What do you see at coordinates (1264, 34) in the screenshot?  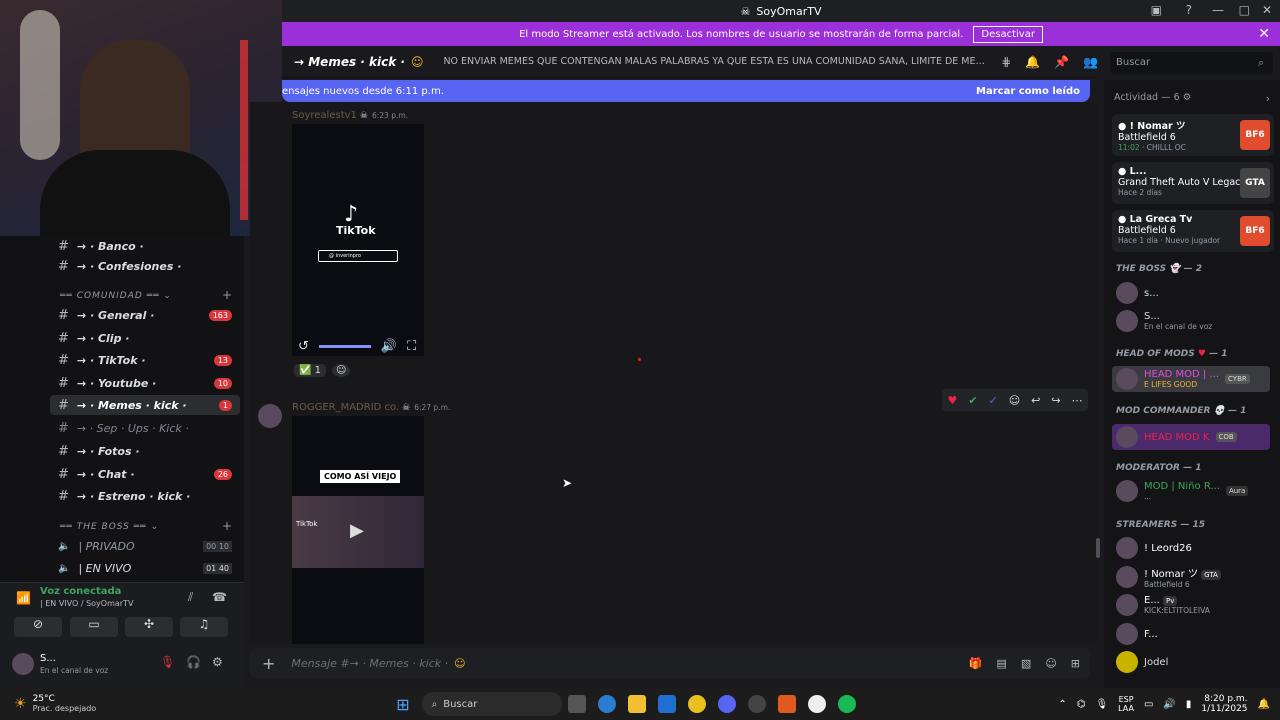 I see `close-banner-icon: ✕` at bounding box center [1264, 34].